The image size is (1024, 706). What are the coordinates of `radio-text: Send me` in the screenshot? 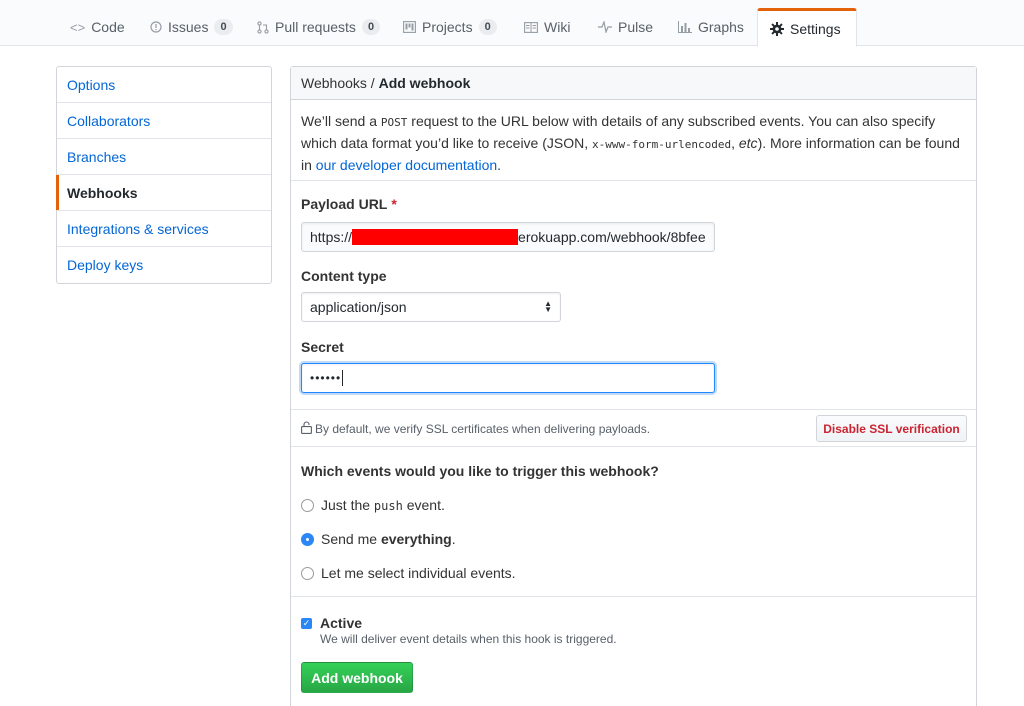 It's located at (351, 539).